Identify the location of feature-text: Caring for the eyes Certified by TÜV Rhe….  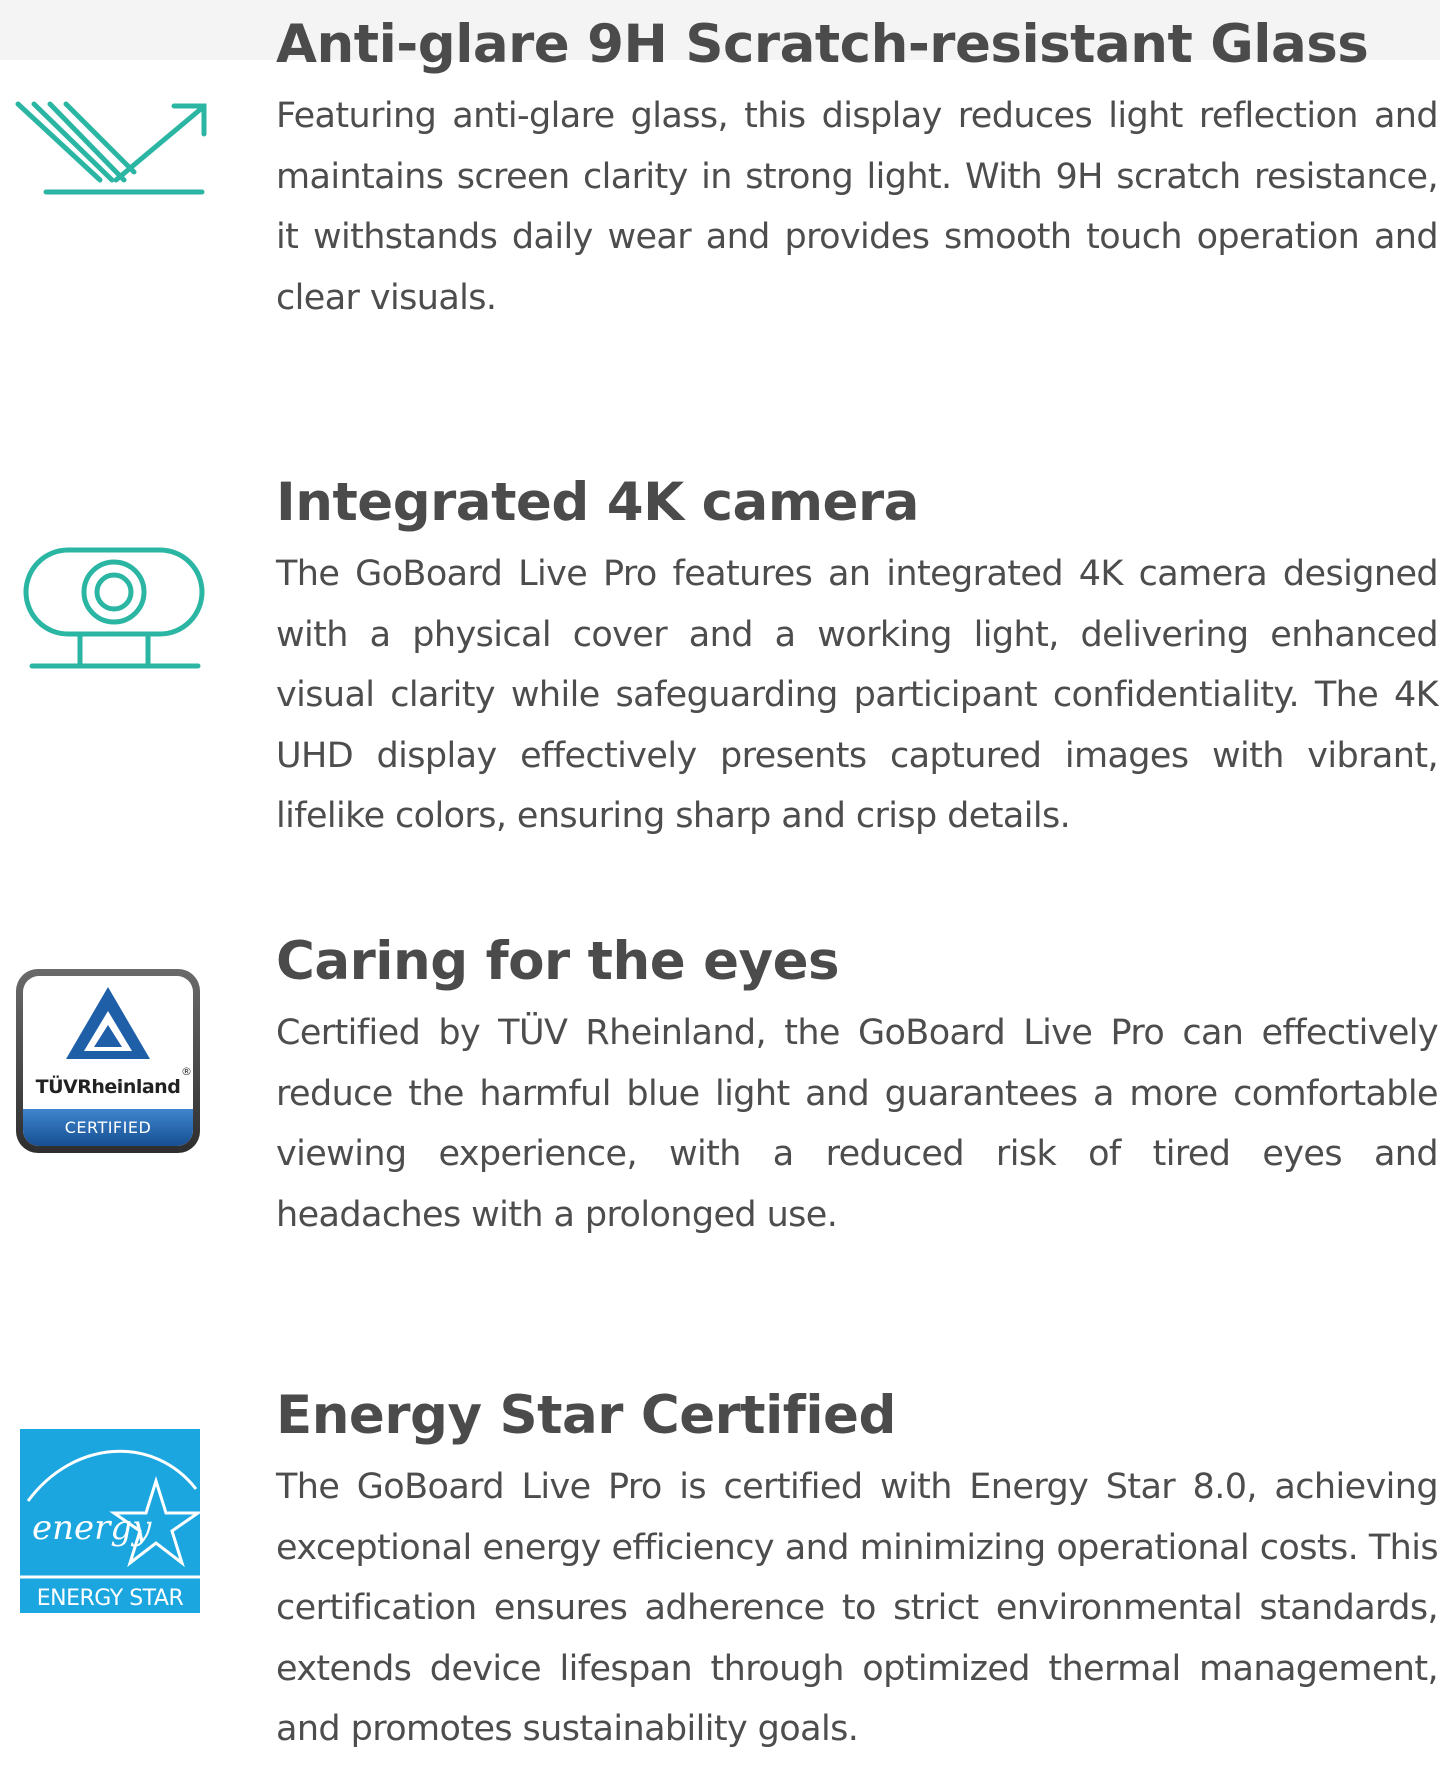
(857, 1088).